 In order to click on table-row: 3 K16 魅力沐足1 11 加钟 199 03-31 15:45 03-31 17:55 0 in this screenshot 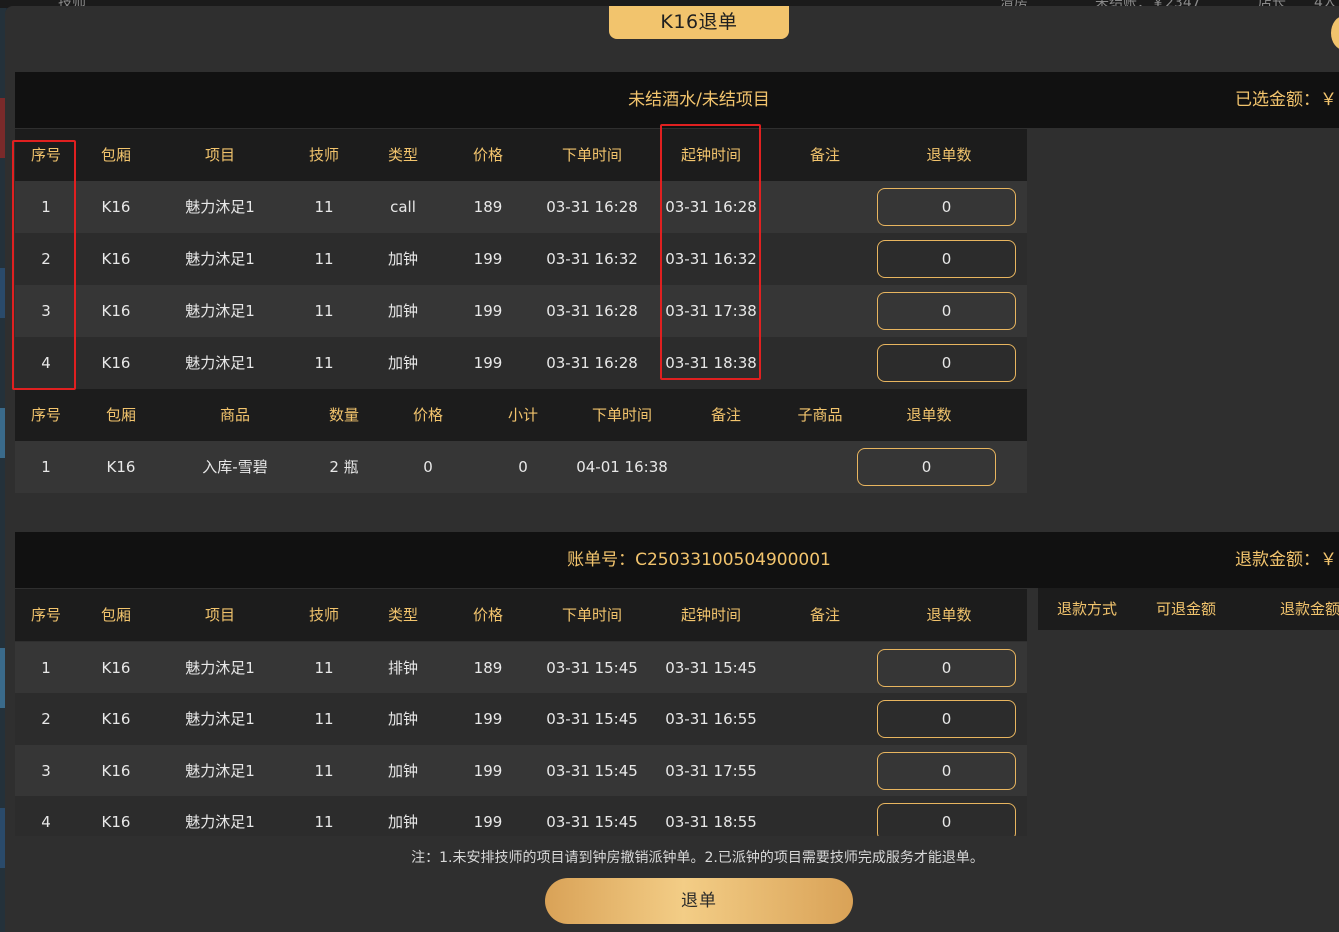, I will do `click(521, 771)`.